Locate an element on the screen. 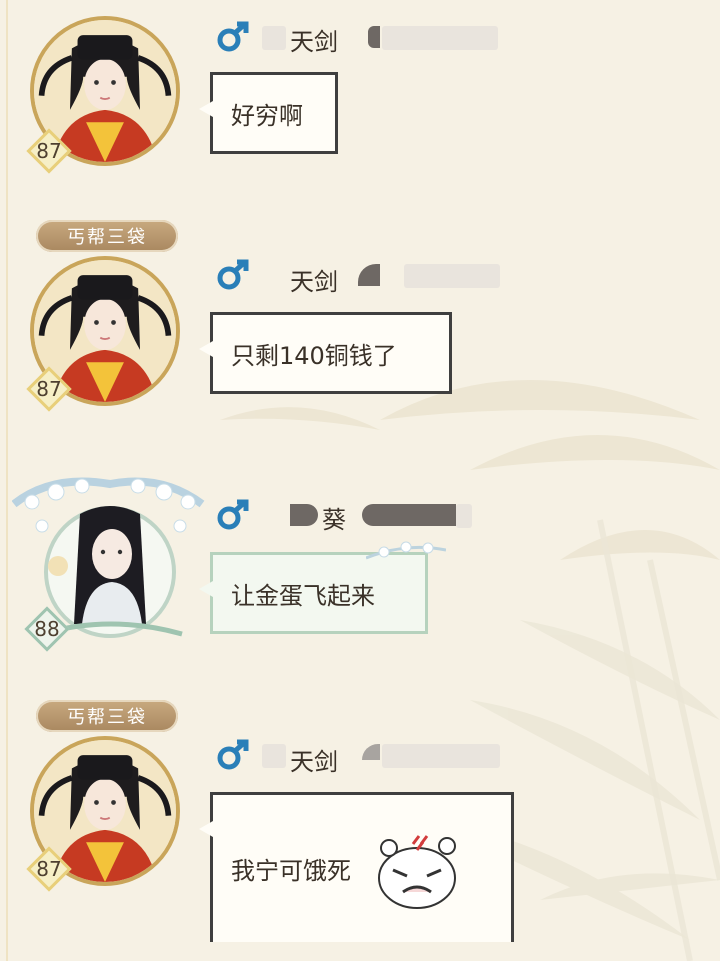  level-badge: 88 is located at coordinates (47, 629).